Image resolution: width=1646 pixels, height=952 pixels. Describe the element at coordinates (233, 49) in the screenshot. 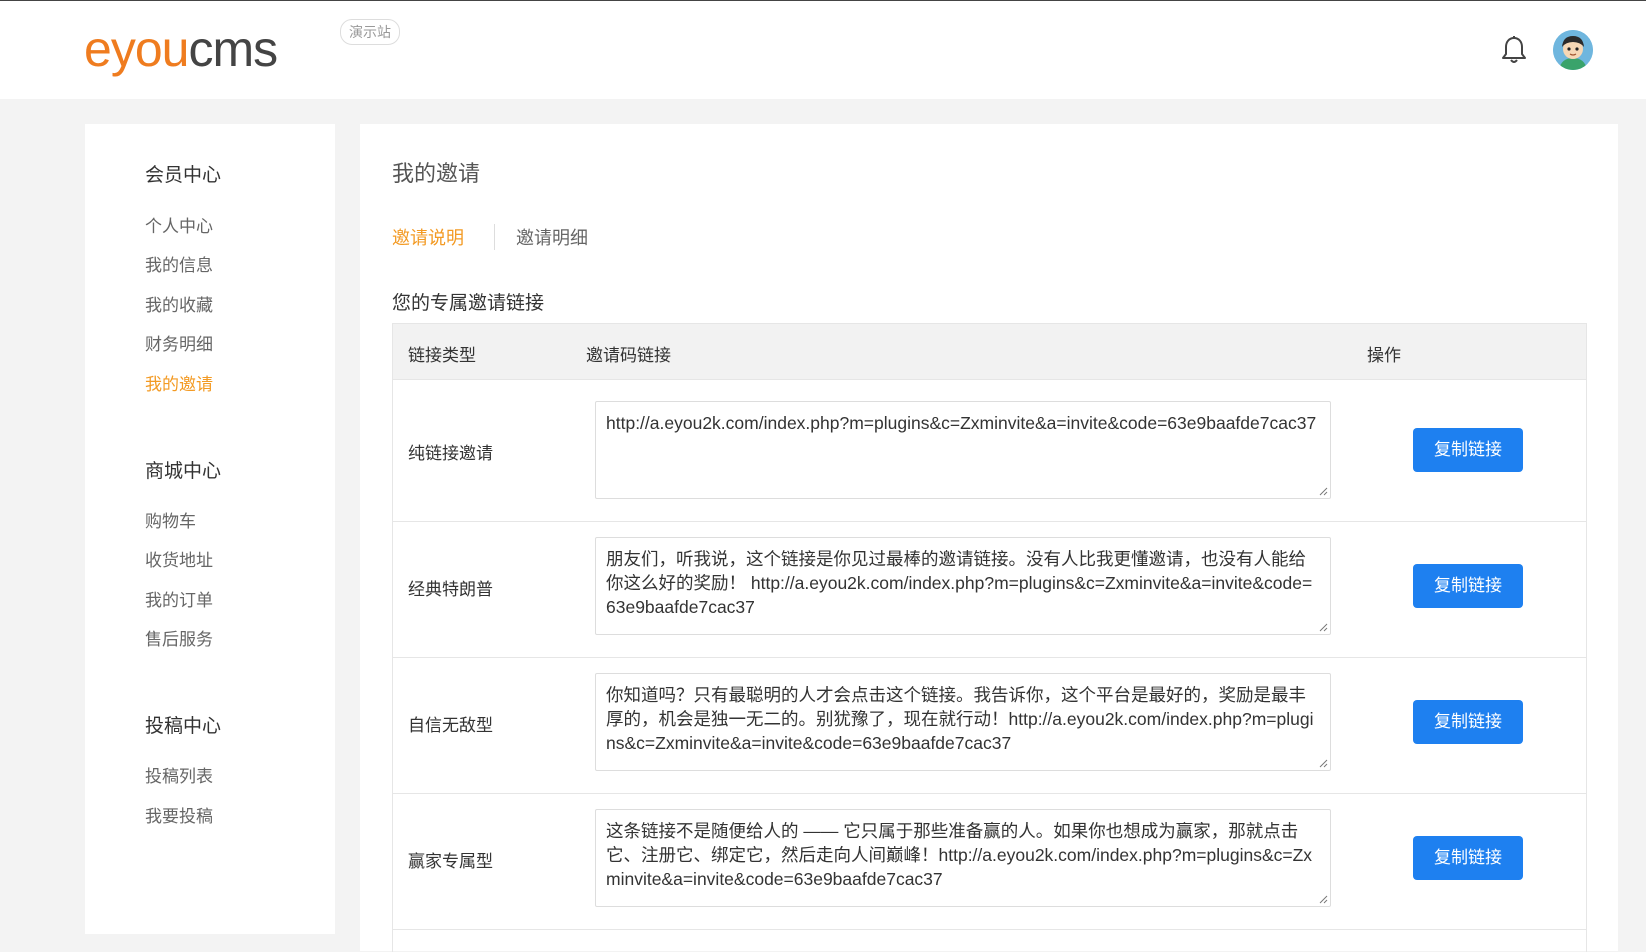

I see `logo-cms: cms` at that location.